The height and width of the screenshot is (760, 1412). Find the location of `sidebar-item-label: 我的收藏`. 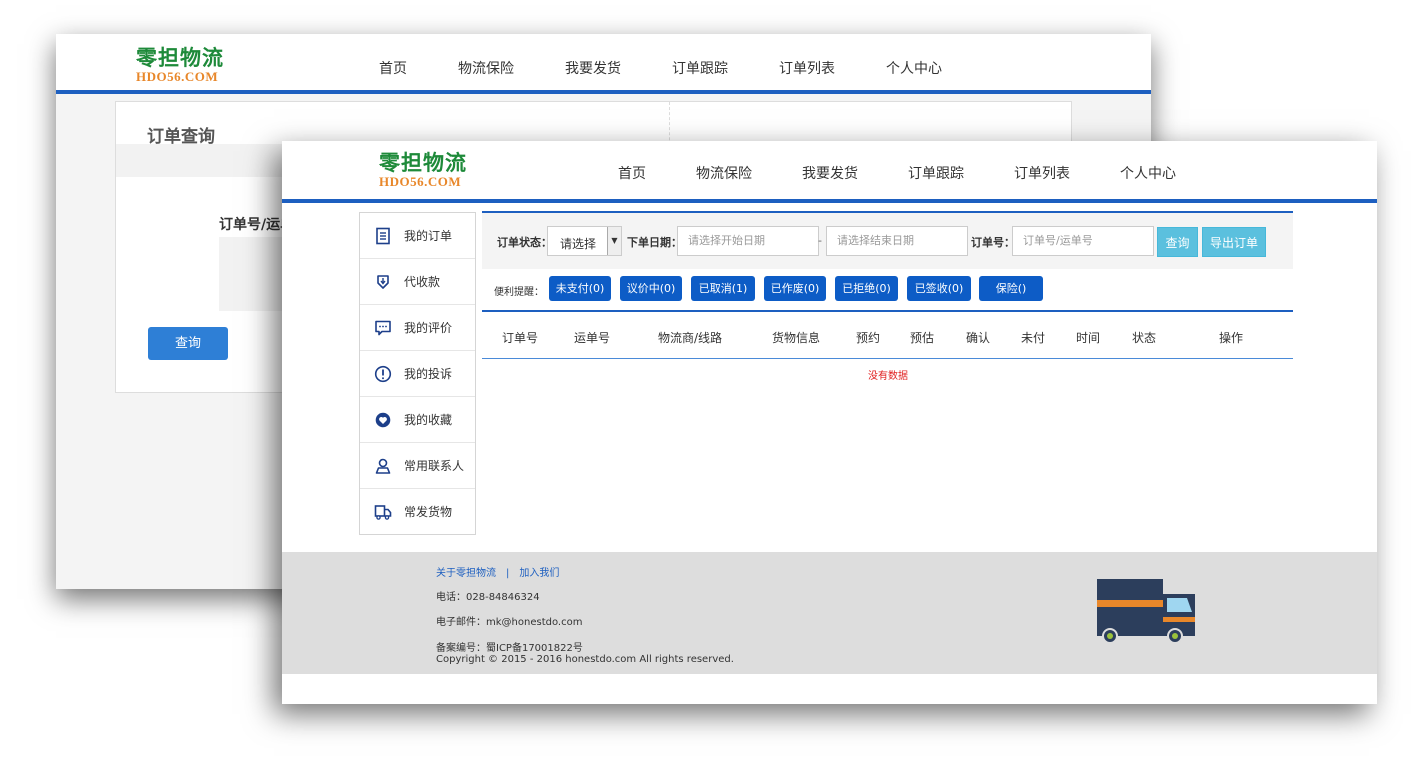

sidebar-item-label: 我的收藏 is located at coordinates (428, 420).